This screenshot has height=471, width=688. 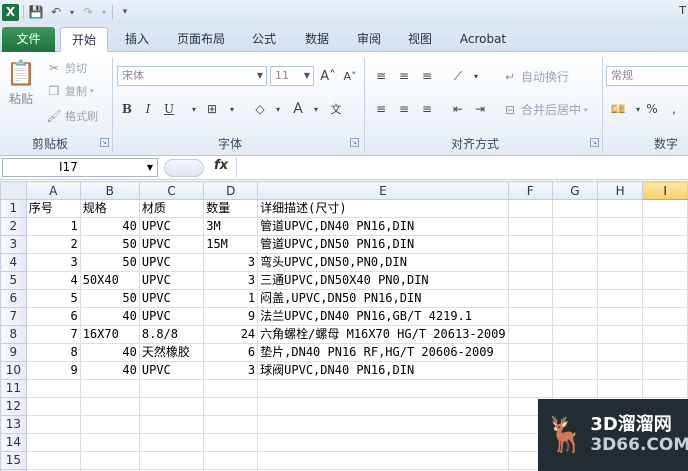 I want to click on cell-c: 天然橡胶, so click(x=171, y=352).